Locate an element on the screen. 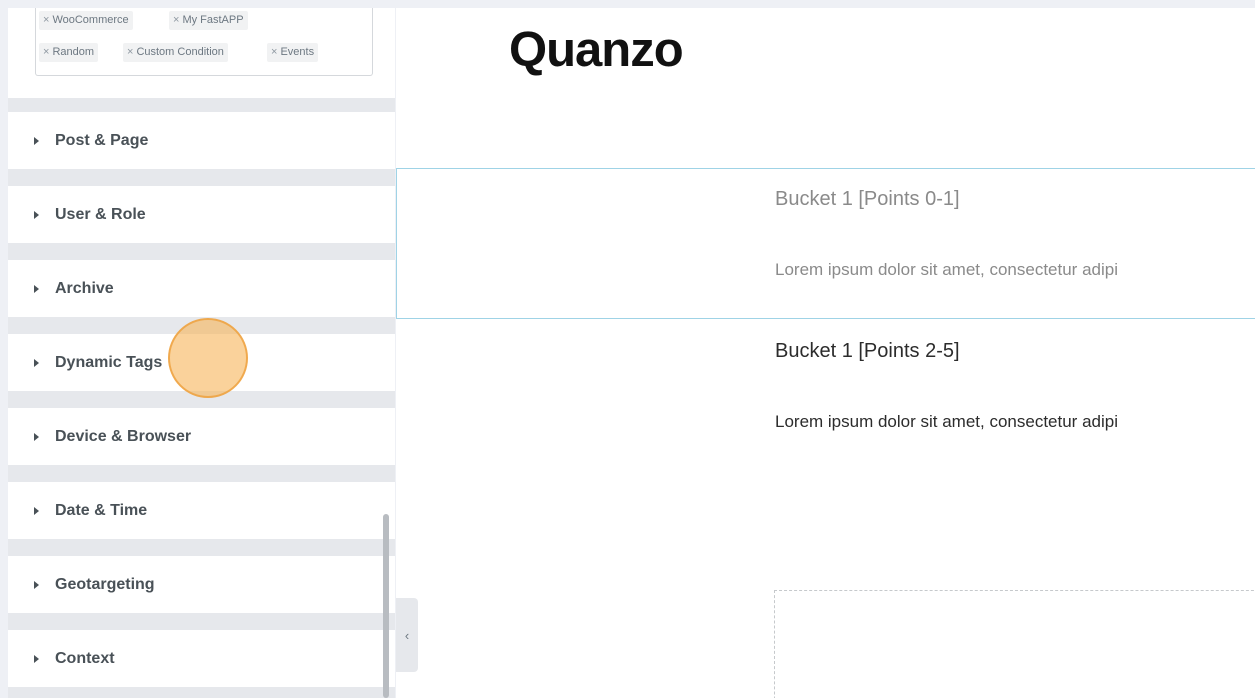 The height and width of the screenshot is (698, 1255). bucket-title: Bucket 1 [Points 2-5] is located at coordinates (867, 351).